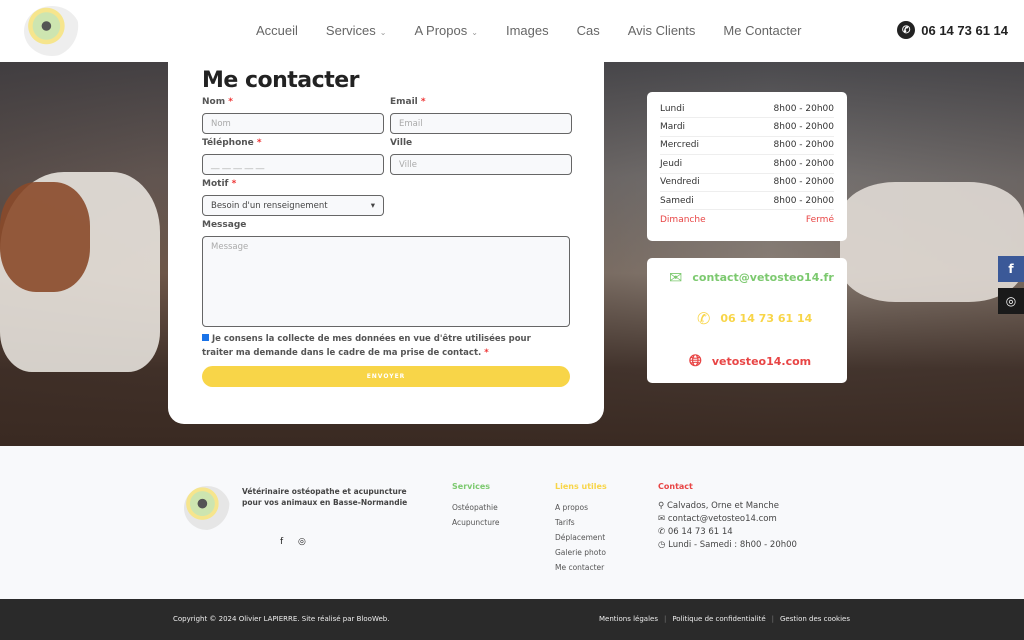 Image resolution: width=1024 pixels, height=640 pixels. What do you see at coordinates (588, 30) in the screenshot?
I see `nav-cas: Cas` at bounding box center [588, 30].